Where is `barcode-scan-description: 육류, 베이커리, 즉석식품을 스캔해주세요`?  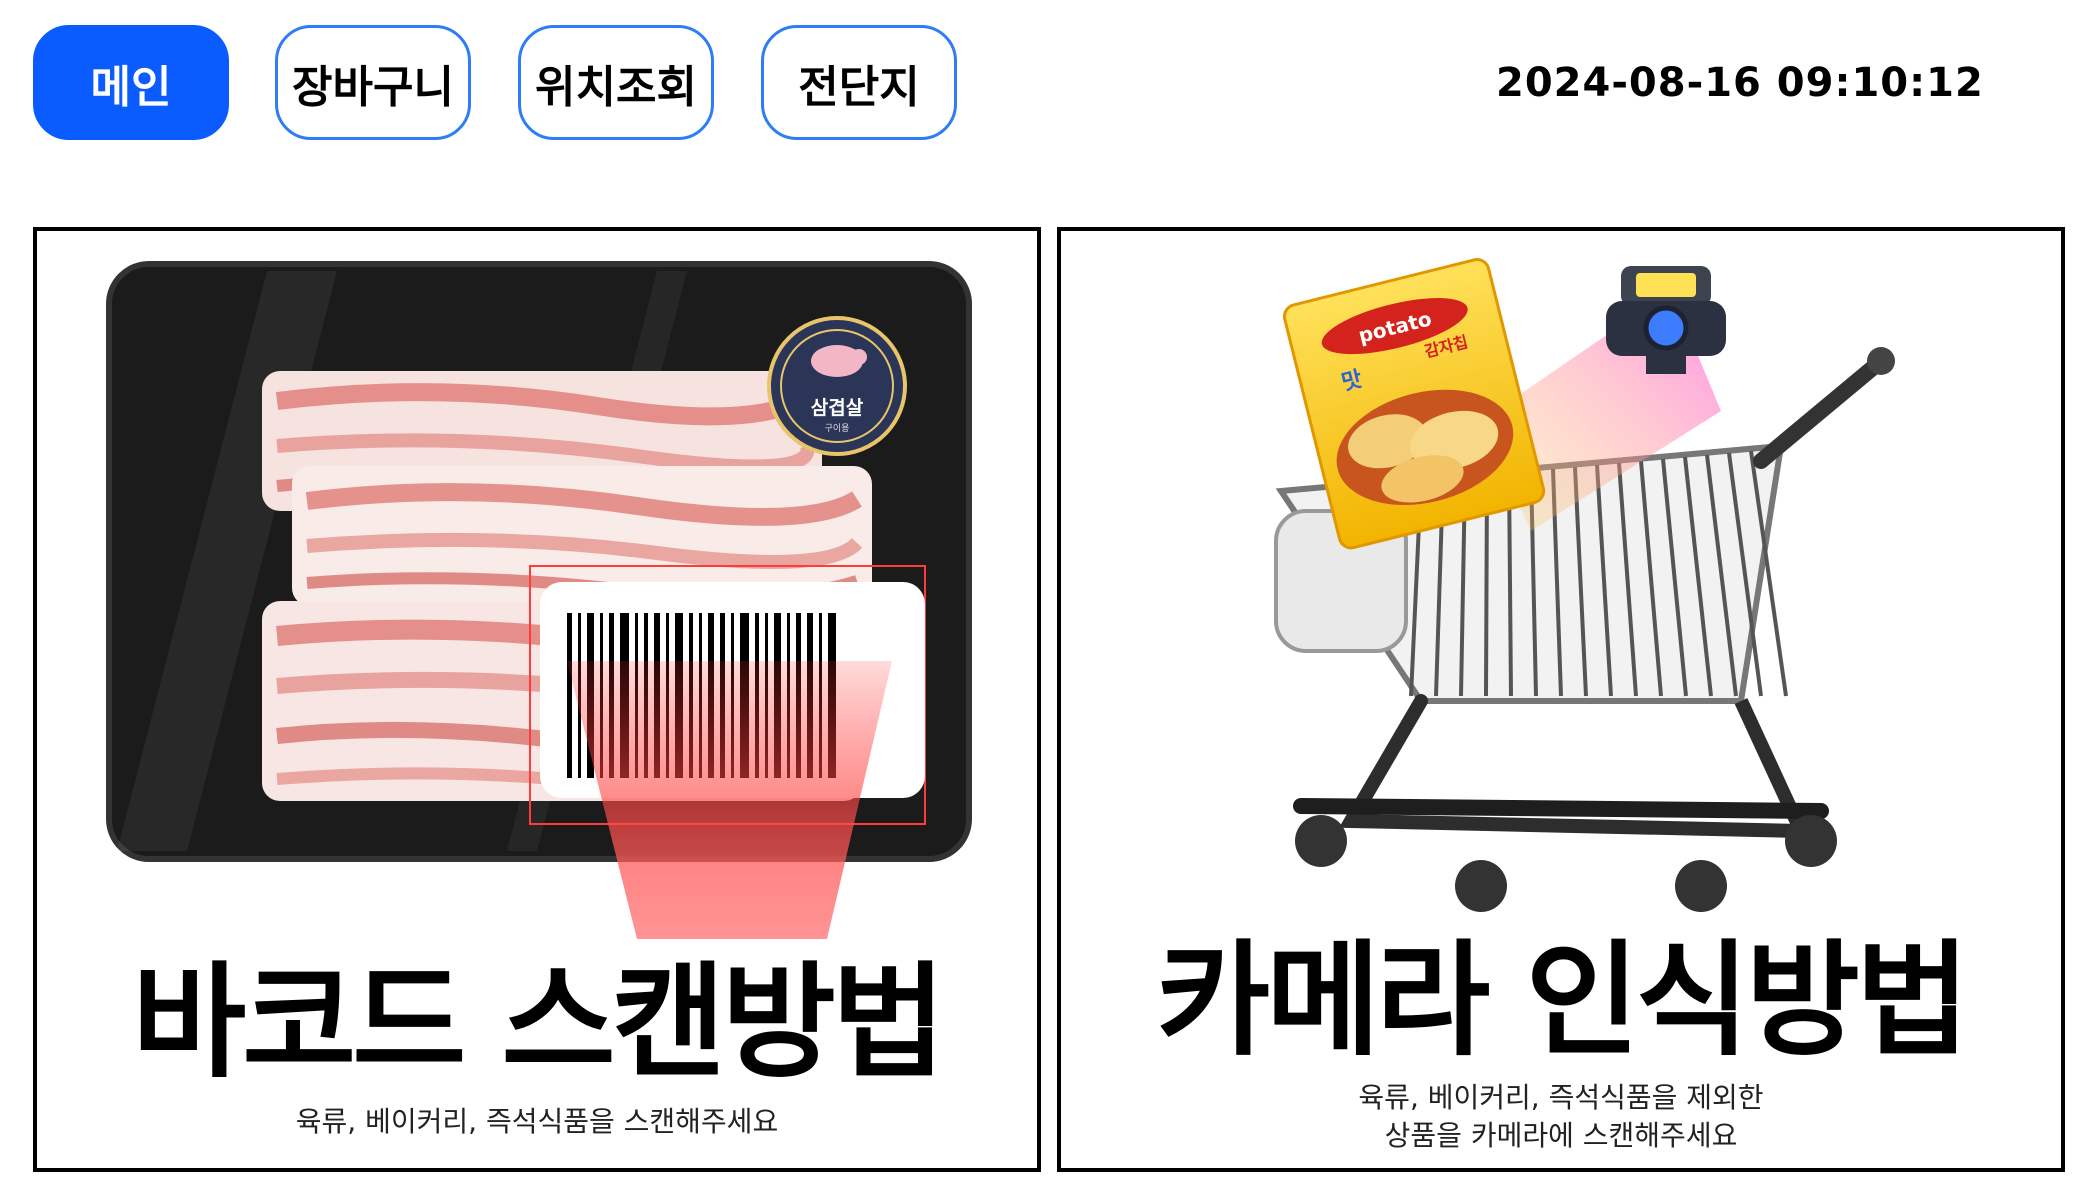 barcode-scan-description: 육류, 베이커리, 즉석식품을 스캔해주세요 is located at coordinates (537, 1121).